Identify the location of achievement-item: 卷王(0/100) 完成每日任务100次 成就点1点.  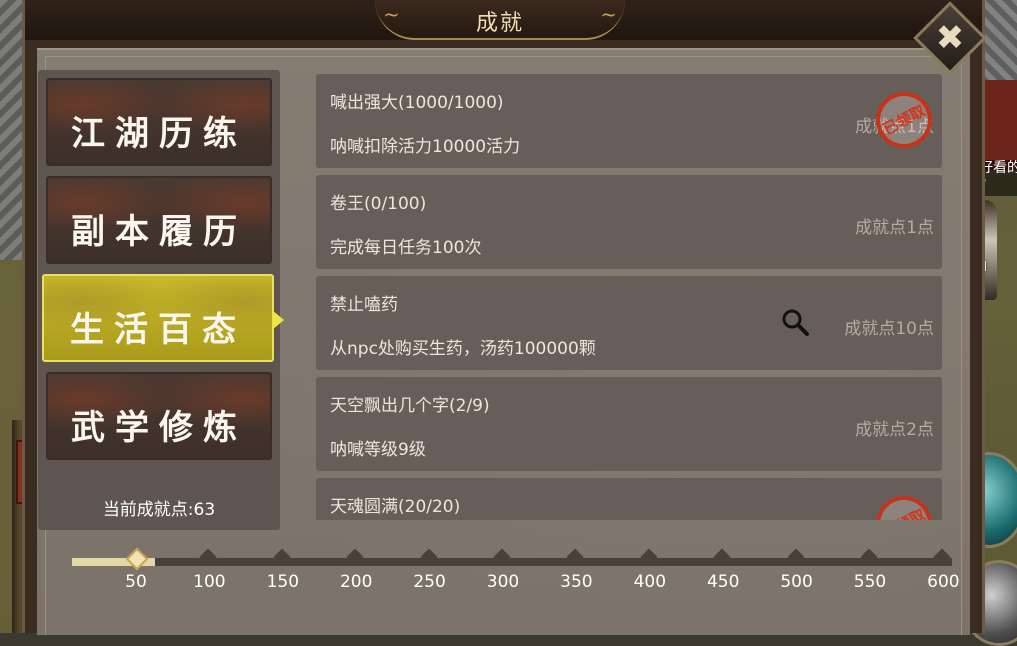
(629, 222).